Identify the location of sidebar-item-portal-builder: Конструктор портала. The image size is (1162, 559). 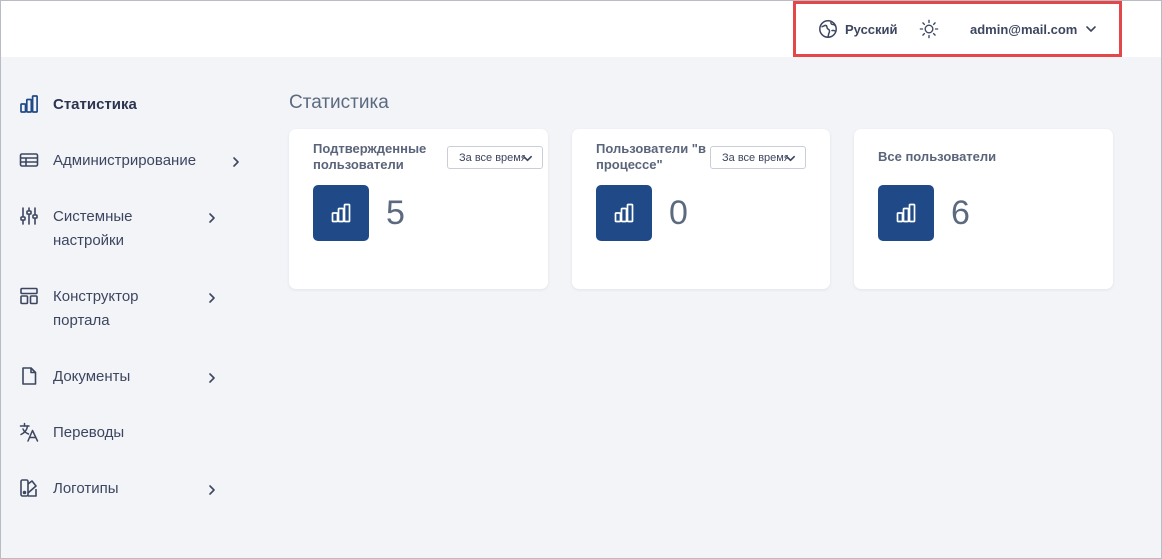
(116, 309).